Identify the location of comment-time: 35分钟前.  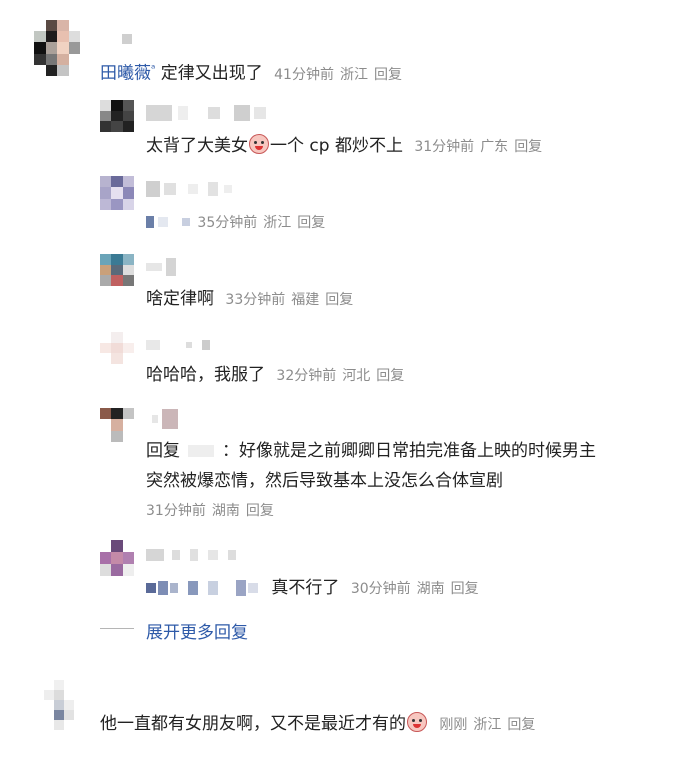
(227, 223).